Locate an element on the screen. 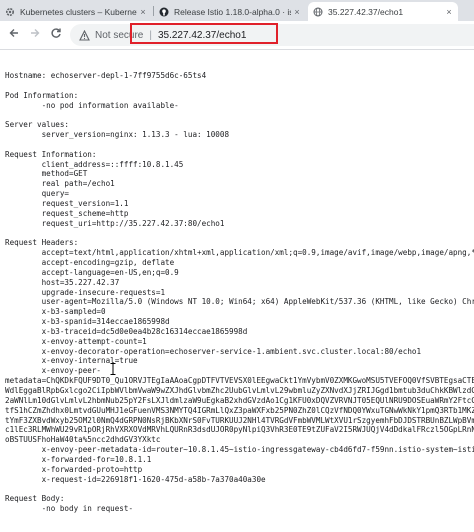  response-line: -no pod information available- is located at coordinates (92, 105).